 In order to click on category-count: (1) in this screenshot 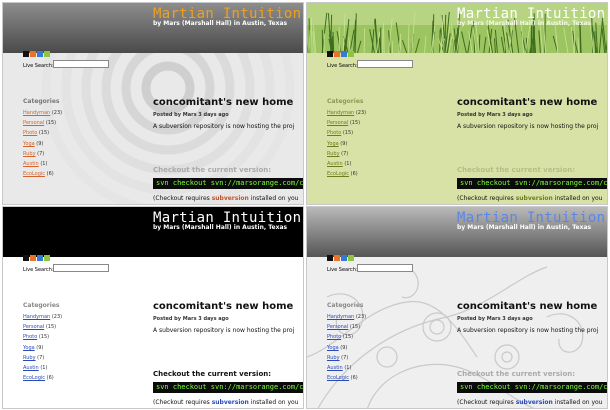, I will do `click(348, 164)`.